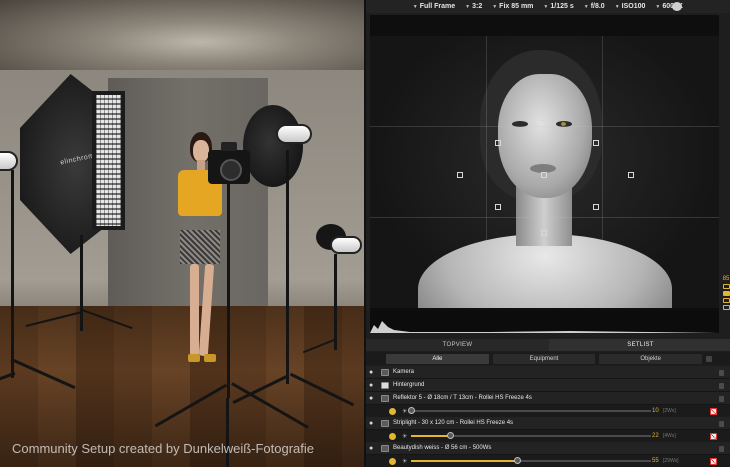  Describe the element at coordinates (726, 279) in the screenshot. I see `focal-indicator: 85` at that location.